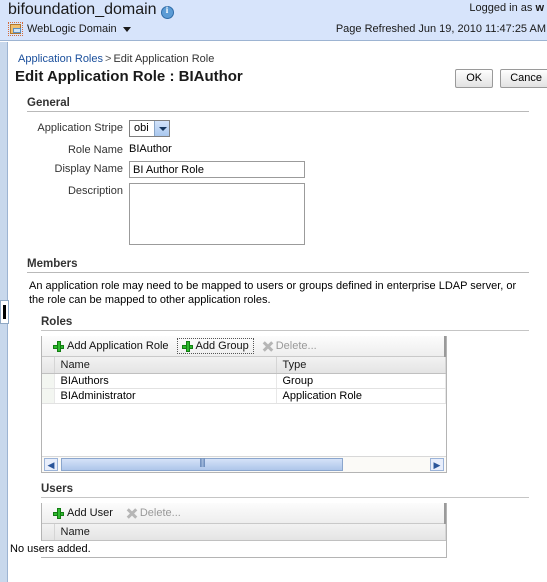 The height and width of the screenshot is (582, 547). Describe the element at coordinates (437, 464) in the screenshot. I see `scroll-right-icon: ▶` at that location.